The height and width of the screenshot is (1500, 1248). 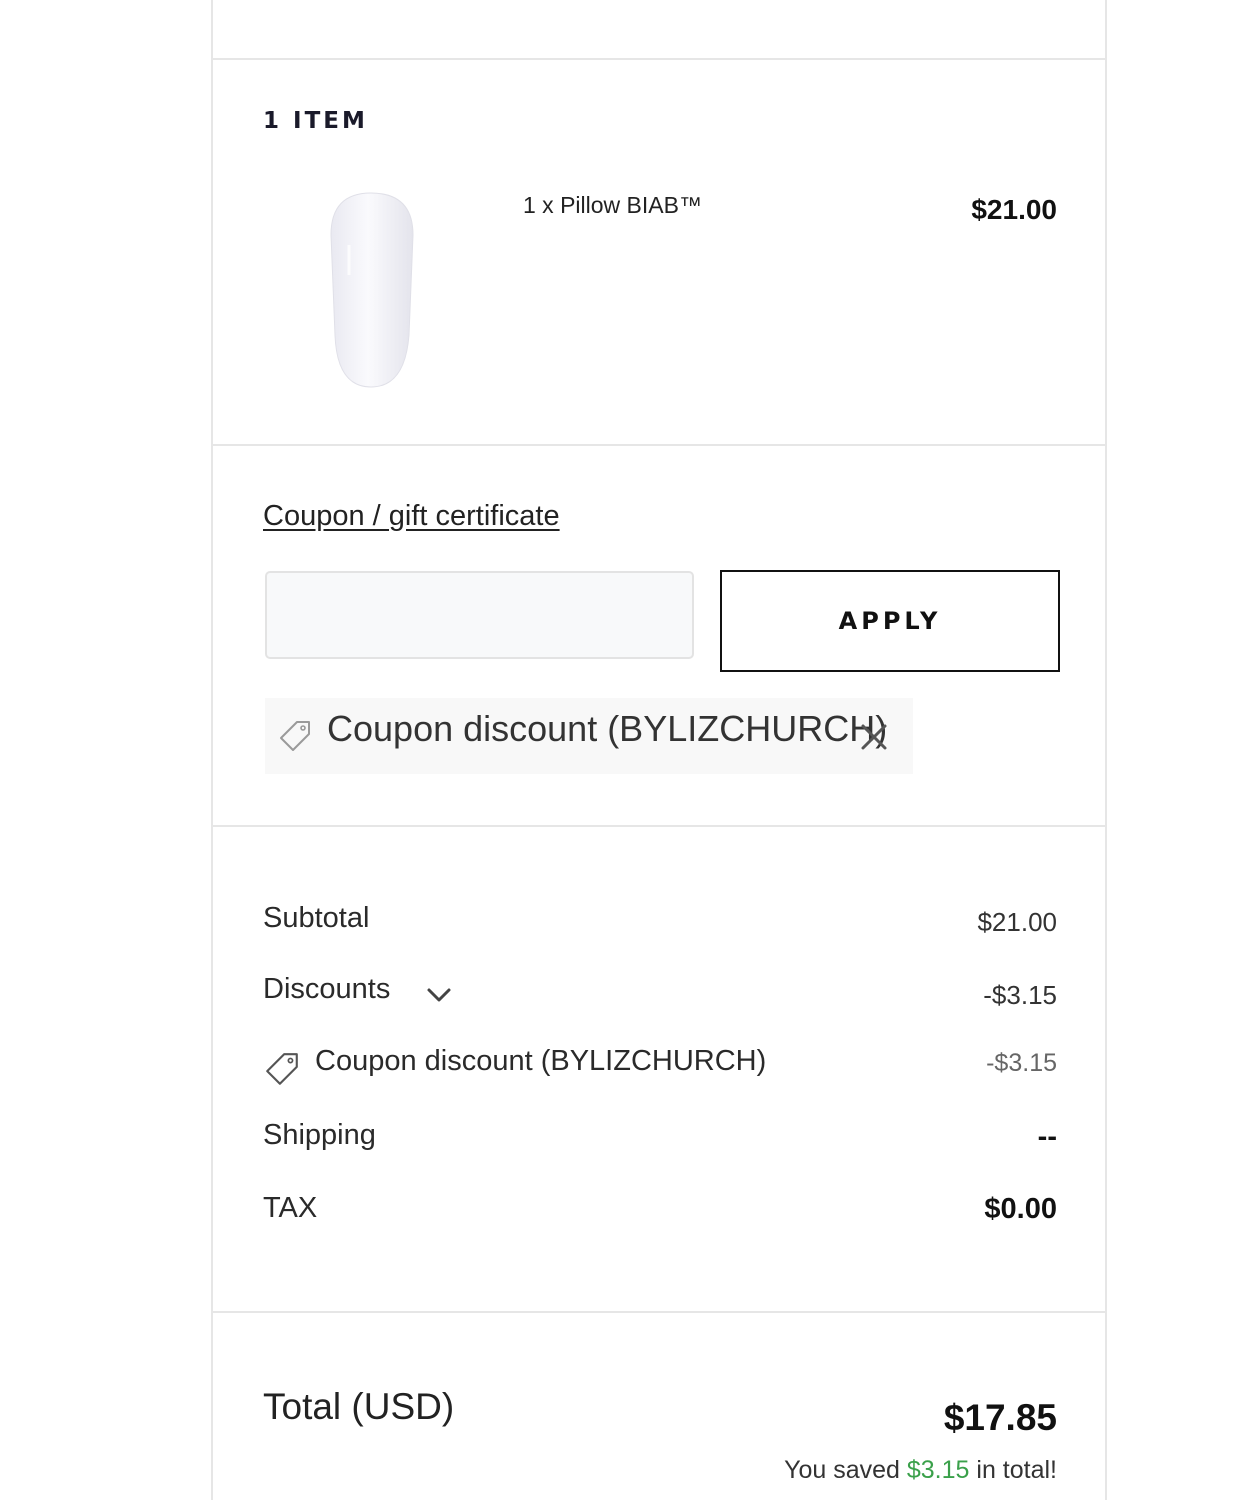 I want to click on close-icon, so click(x=874, y=737).